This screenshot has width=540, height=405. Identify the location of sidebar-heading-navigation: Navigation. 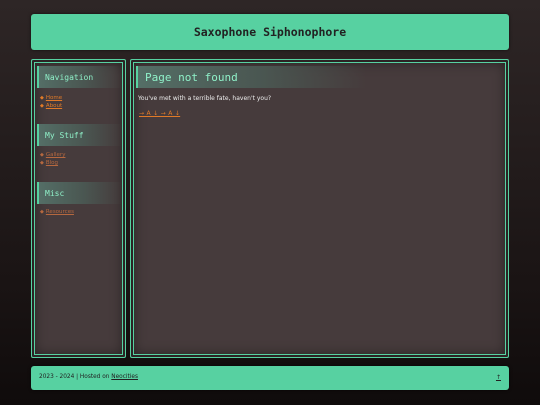
(79, 77).